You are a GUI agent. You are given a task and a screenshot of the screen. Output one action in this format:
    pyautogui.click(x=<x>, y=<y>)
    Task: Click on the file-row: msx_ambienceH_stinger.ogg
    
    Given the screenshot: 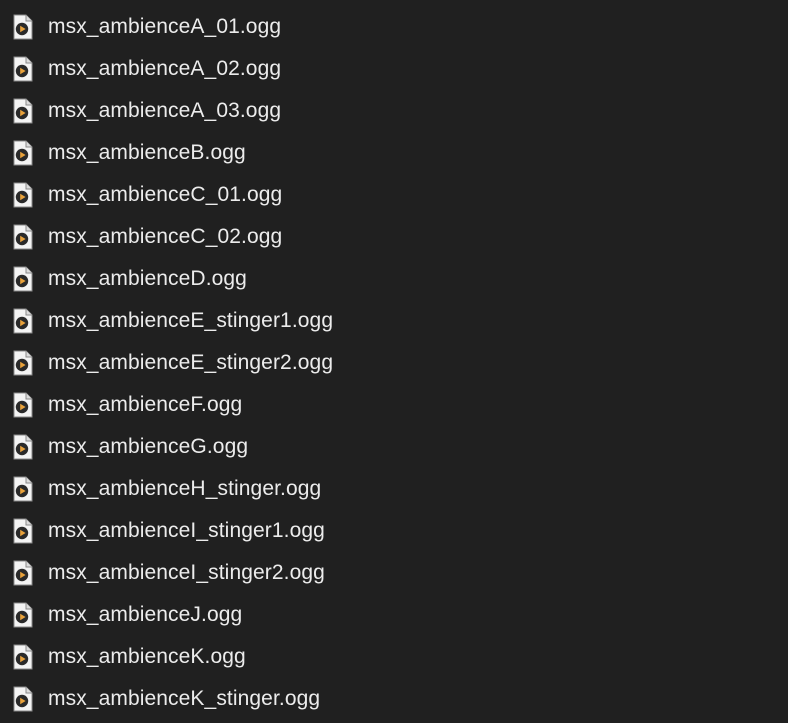 What is the action you would take?
    pyautogui.click(x=394, y=489)
    